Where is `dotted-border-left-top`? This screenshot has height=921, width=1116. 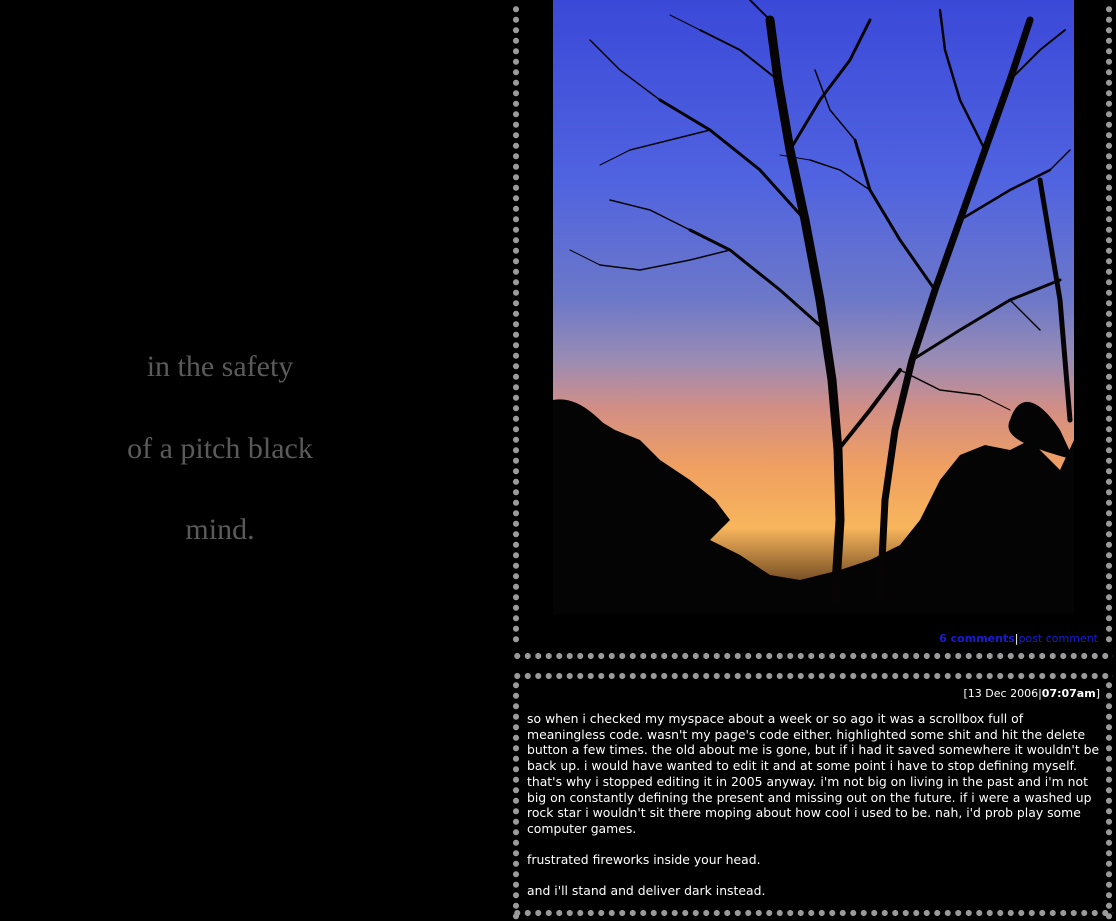 dotted-border-left-top is located at coordinates (516, 325).